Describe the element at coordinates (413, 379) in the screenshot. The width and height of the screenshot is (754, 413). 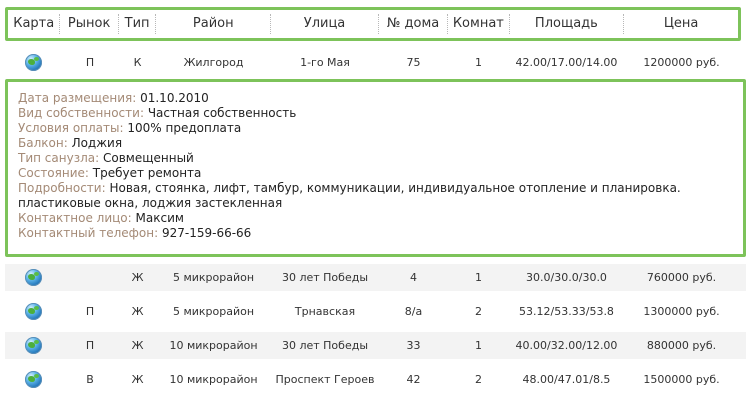
I see `cell-house: 42` at that location.